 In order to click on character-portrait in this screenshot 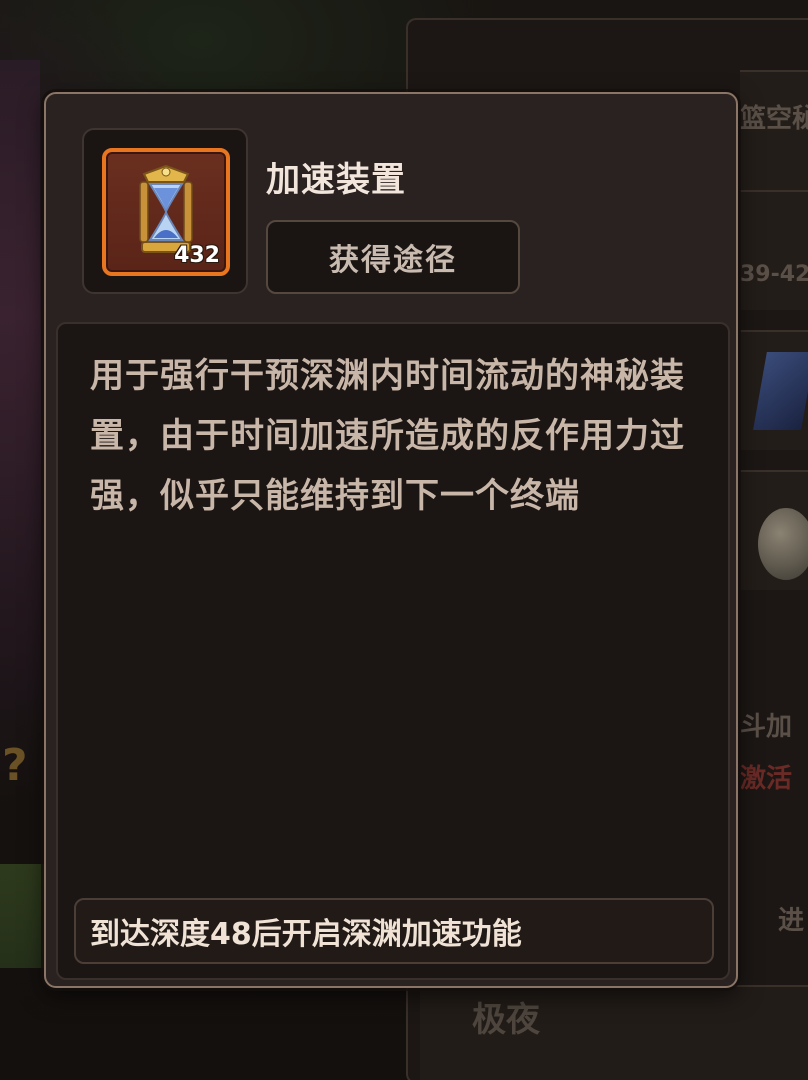, I will do `click(20, 380)`.